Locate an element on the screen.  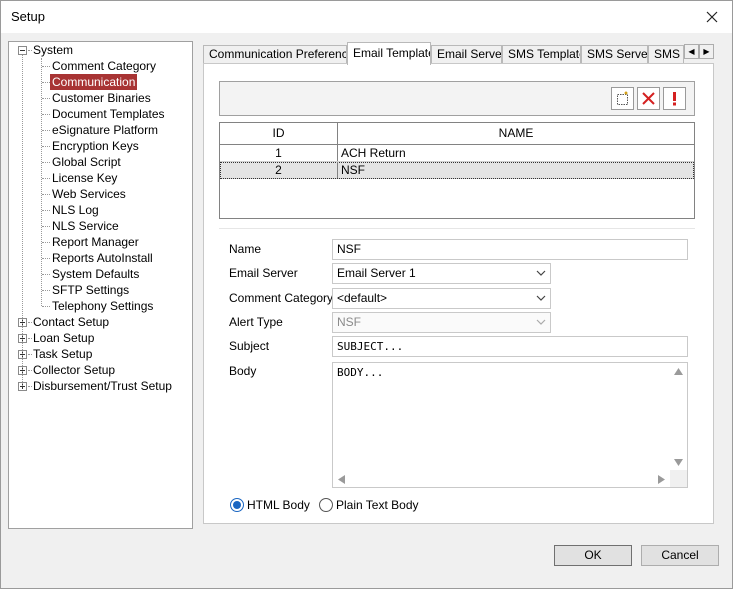
chevron-right-icon: ▶ is located at coordinates (706, 51).